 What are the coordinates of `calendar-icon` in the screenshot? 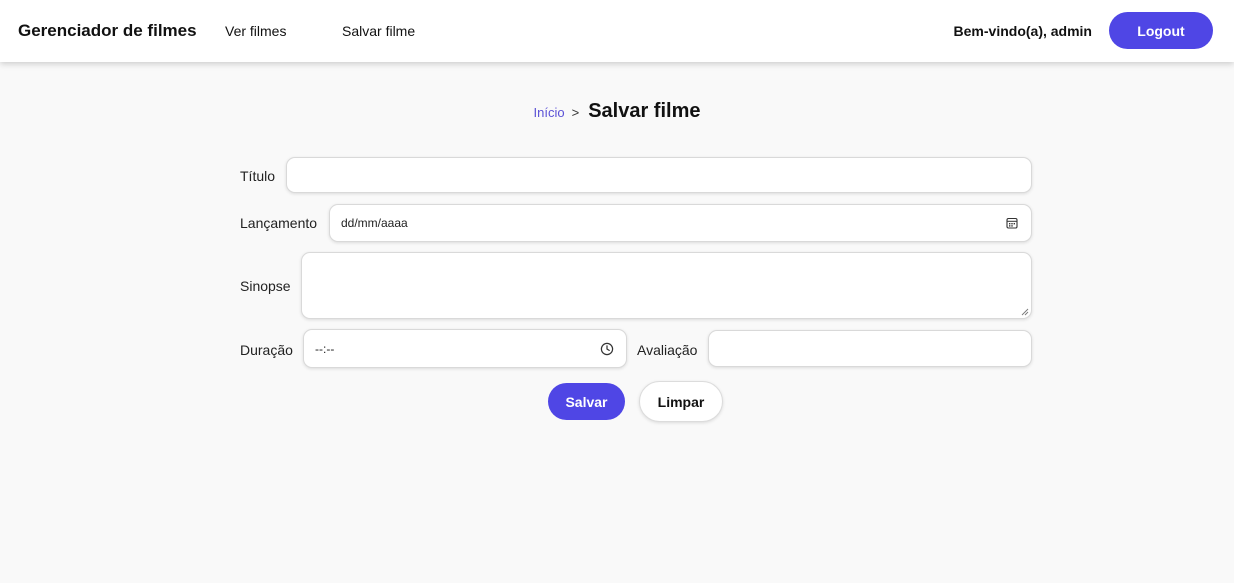 It's located at (1012, 223).